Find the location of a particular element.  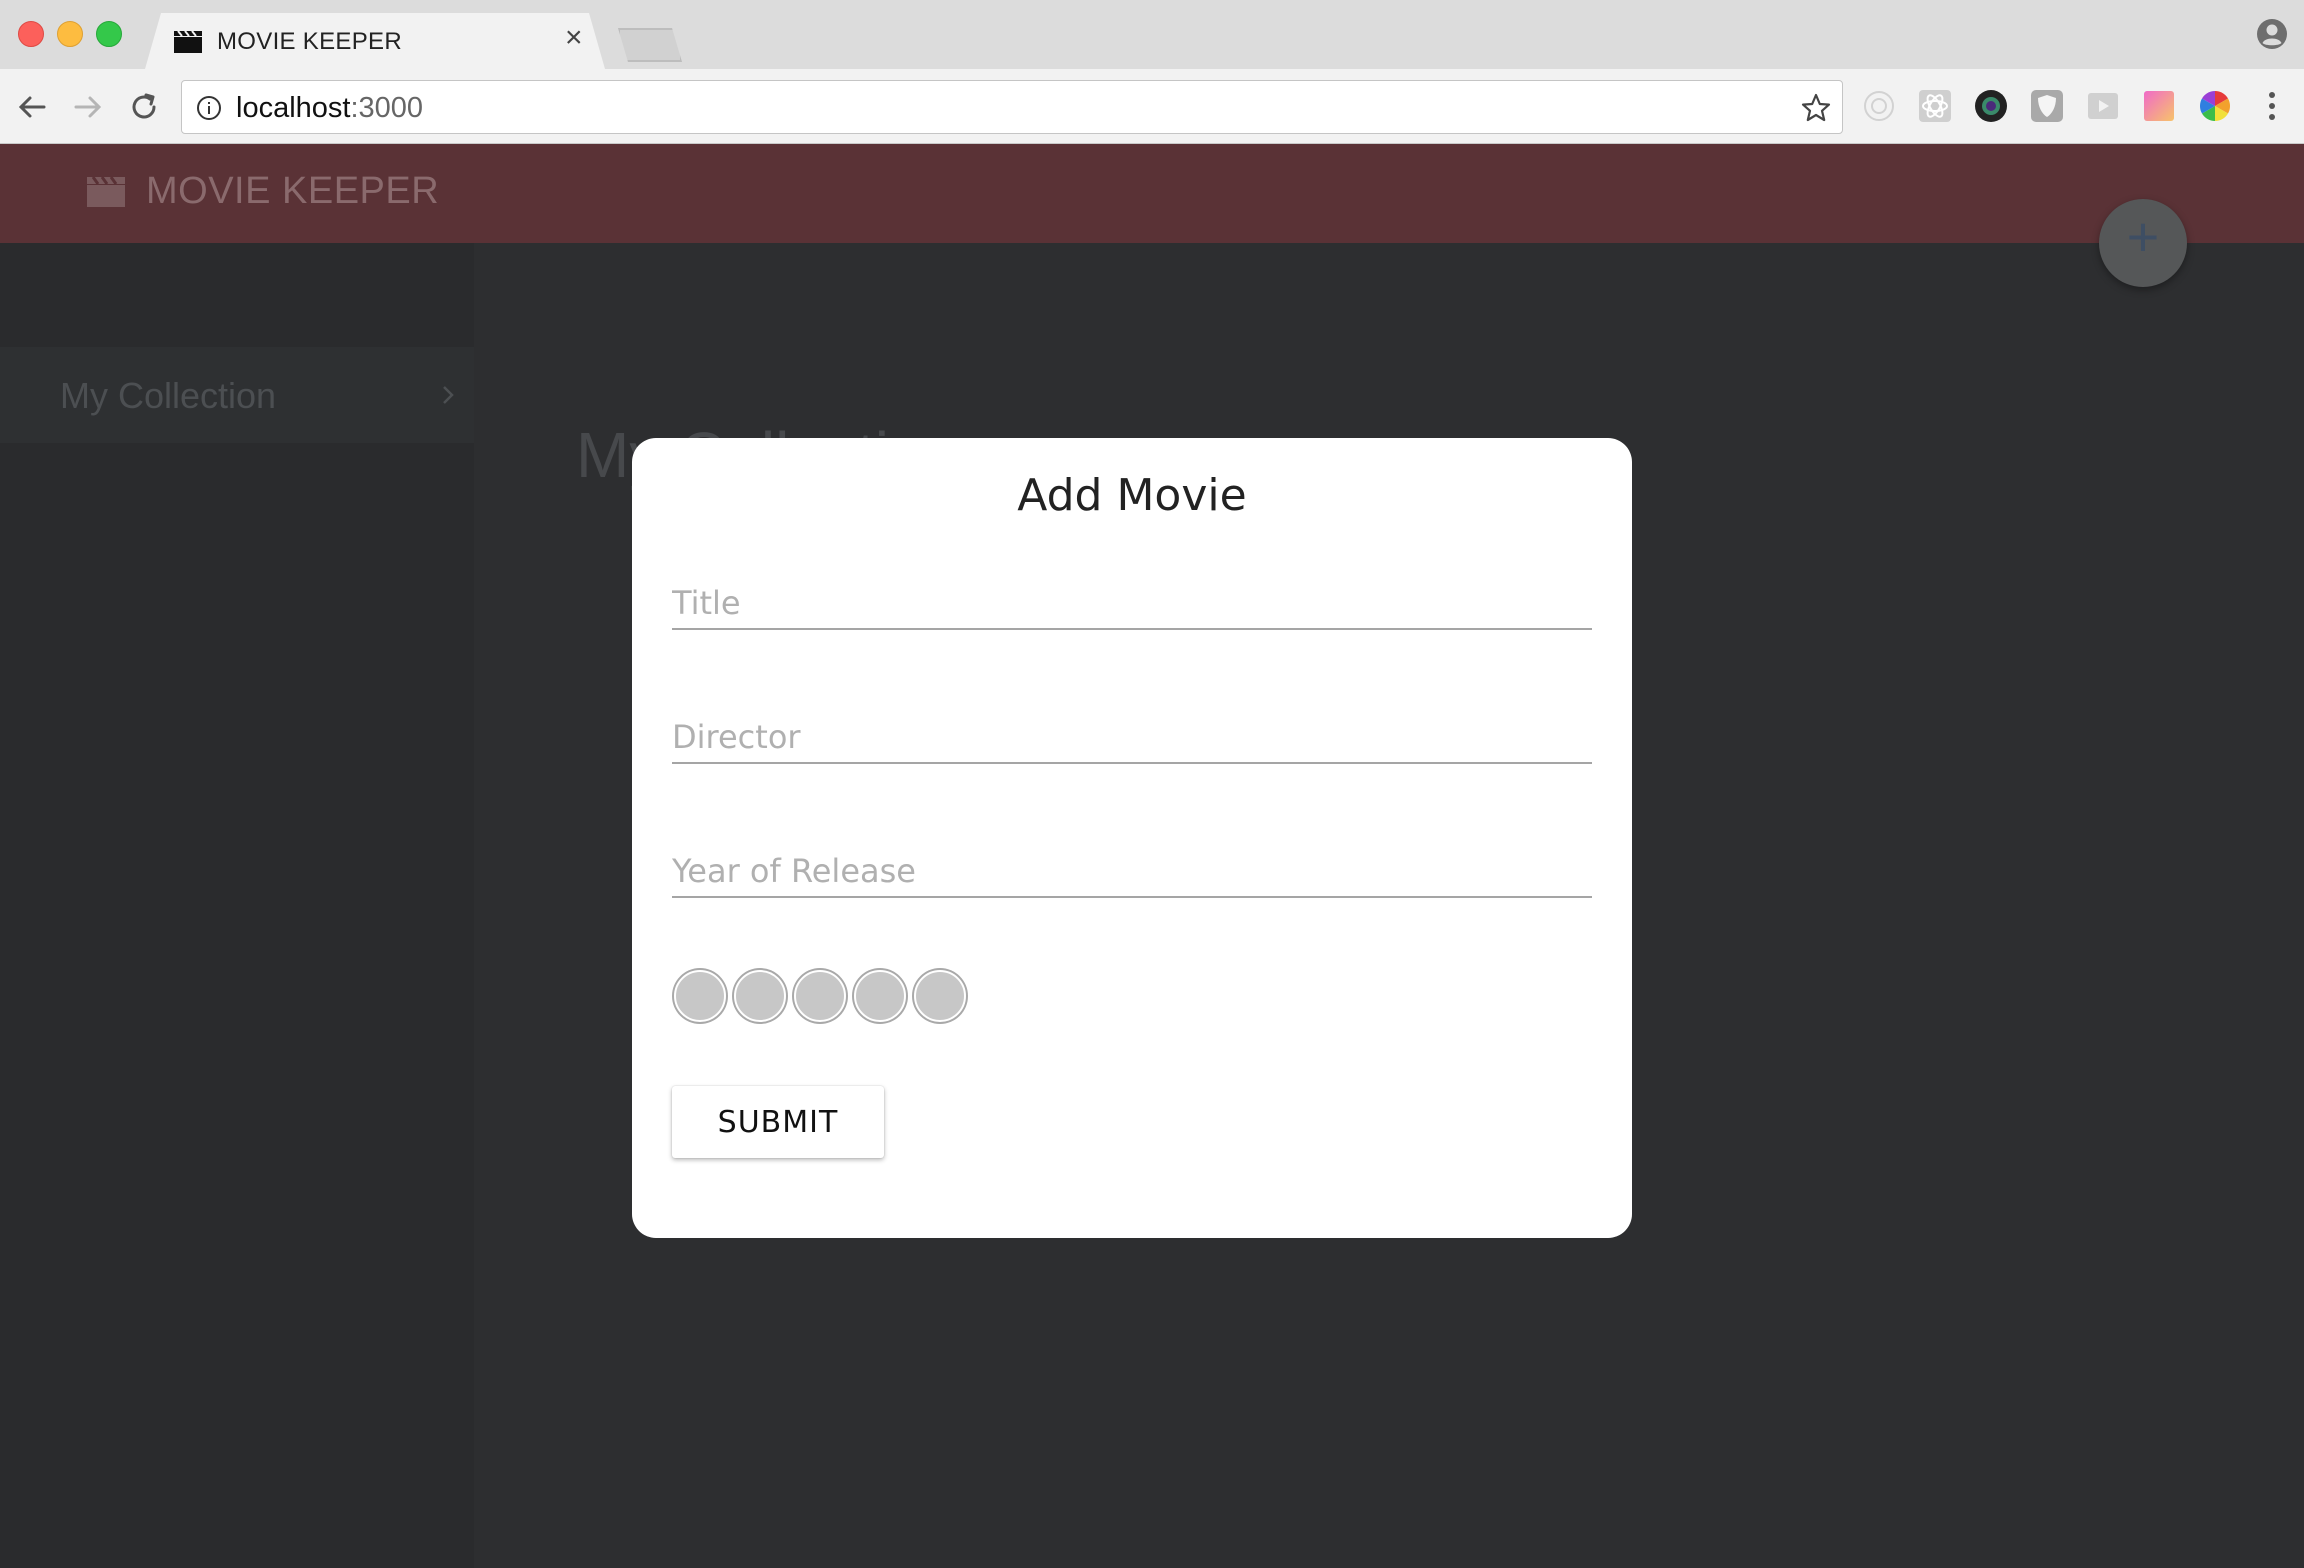

maximize-window-button is located at coordinates (109, 34).